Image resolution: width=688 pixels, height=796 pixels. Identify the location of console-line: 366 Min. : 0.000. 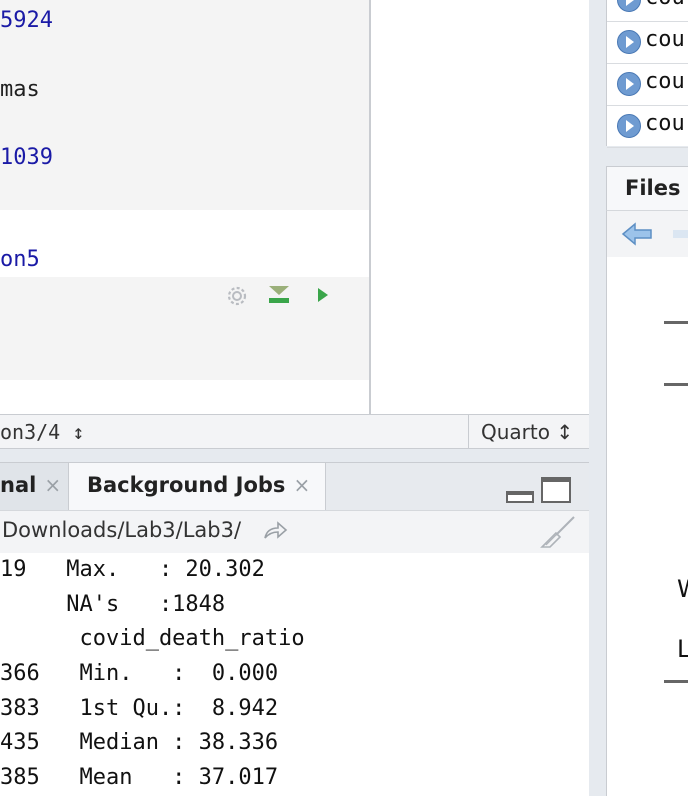
(139, 673).